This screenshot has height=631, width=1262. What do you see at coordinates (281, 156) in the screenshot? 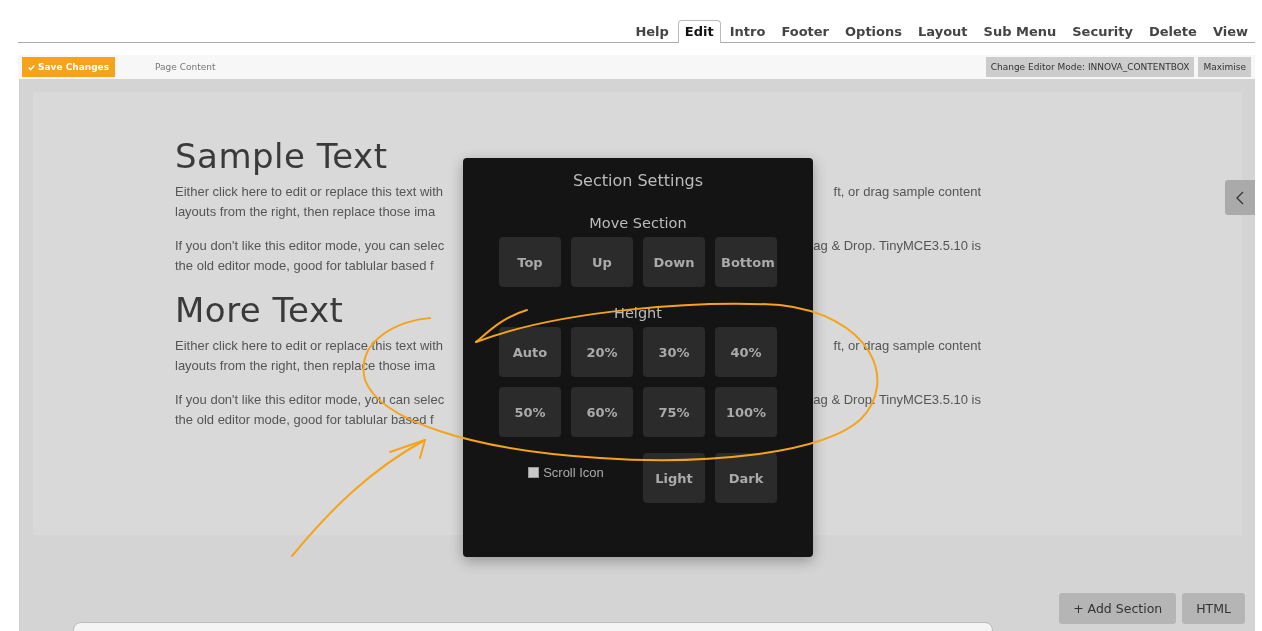
I see `heading: Sample Text` at bounding box center [281, 156].